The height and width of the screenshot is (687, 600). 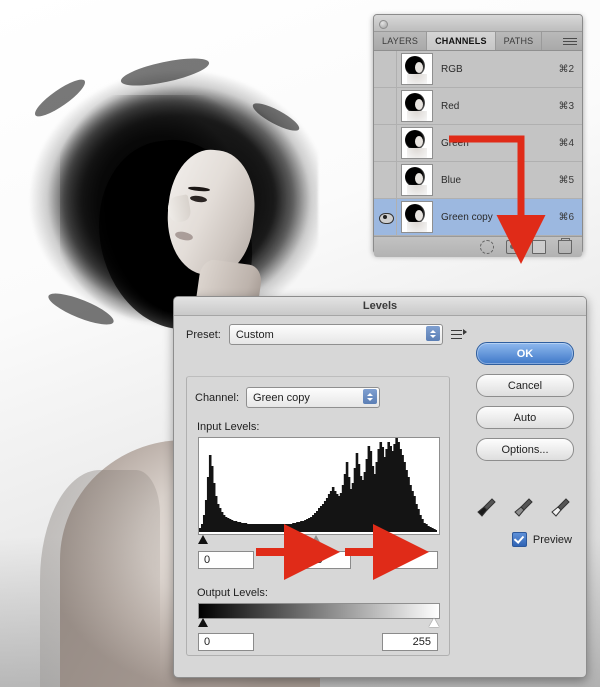 I want to click on black-point-eyedropper, so click(x=487, y=508).